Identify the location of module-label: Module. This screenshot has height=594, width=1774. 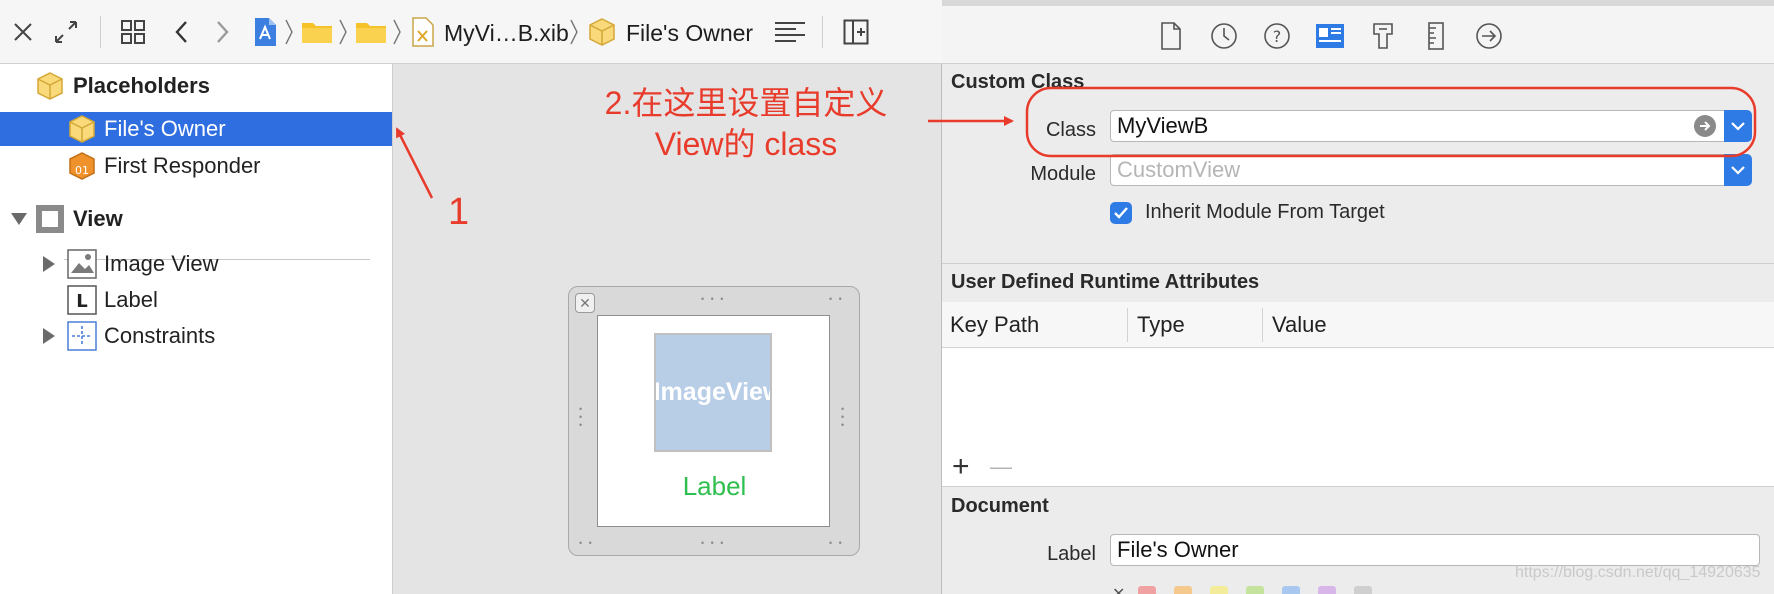
(1063, 174).